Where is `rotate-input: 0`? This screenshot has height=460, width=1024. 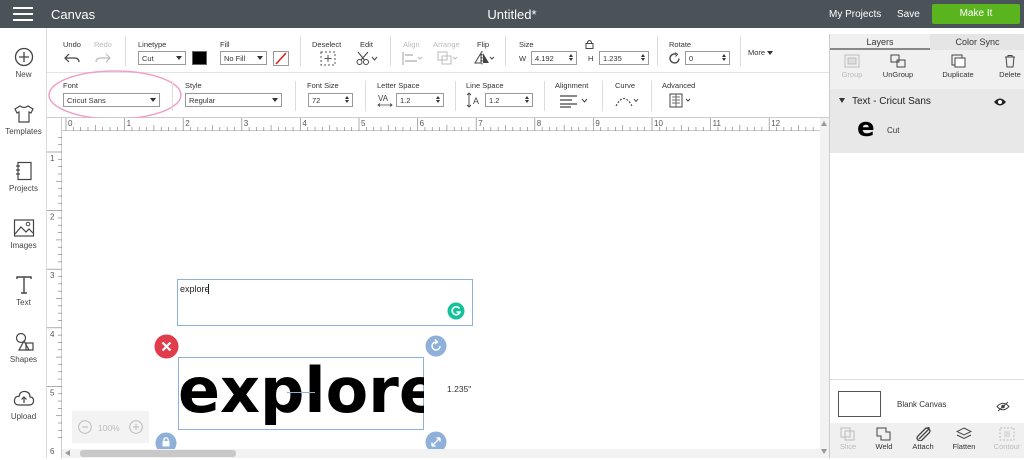
rotate-input: 0 is located at coordinates (707, 58).